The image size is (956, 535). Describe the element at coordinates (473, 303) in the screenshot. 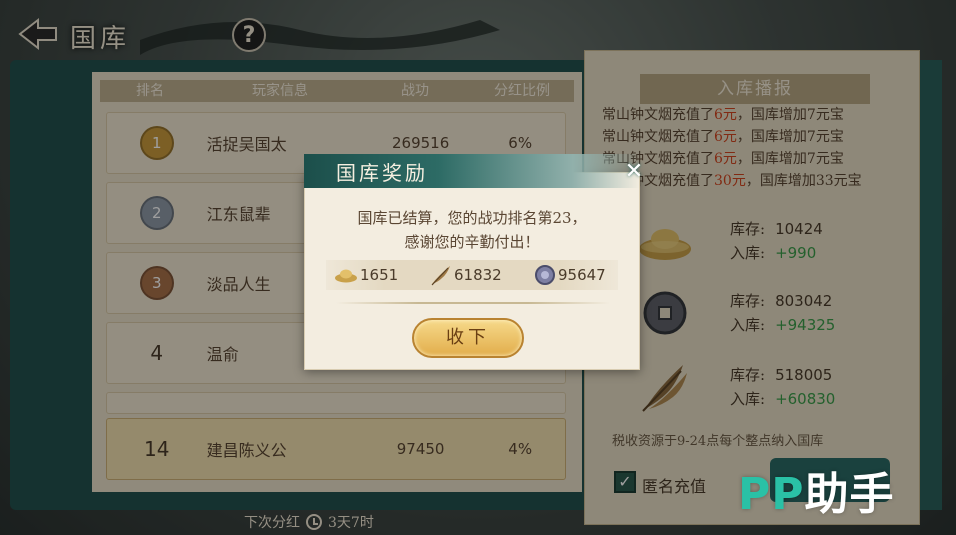

I see `modal-divider` at that location.